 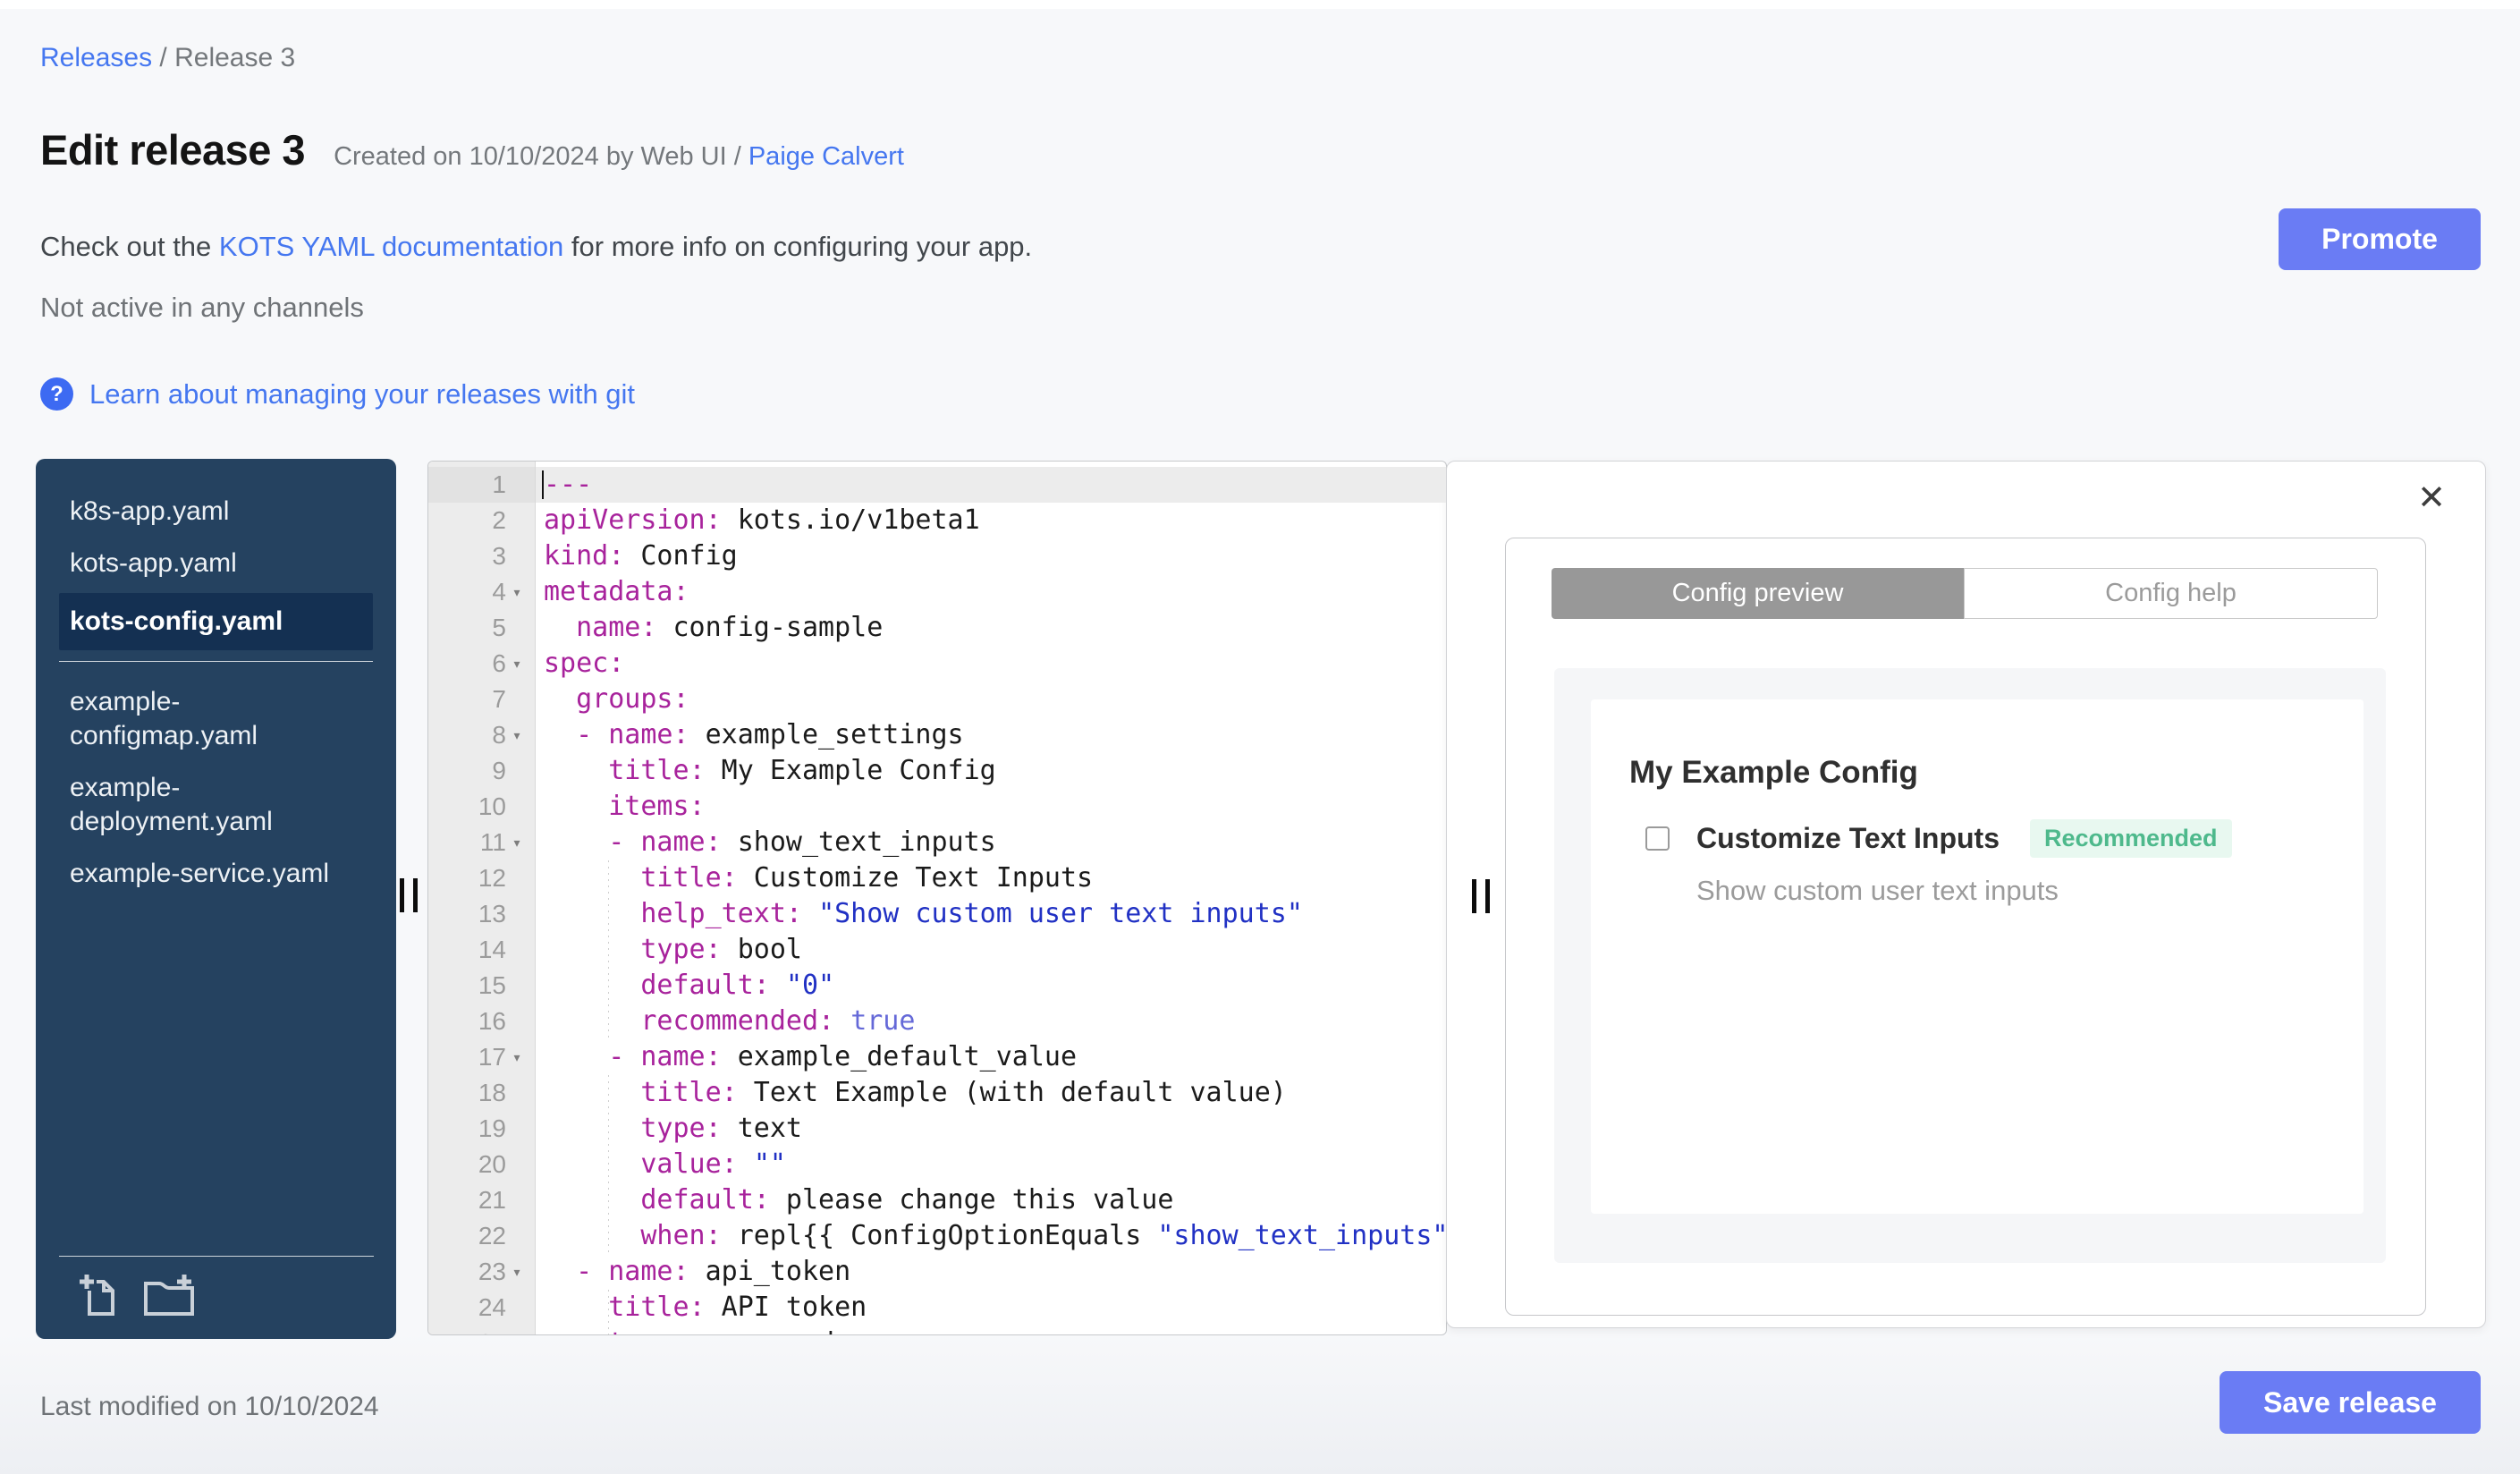 What do you see at coordinates (492, 949) in the screenshot?
I see `line-number: 14` at bounding box center [492, 949].